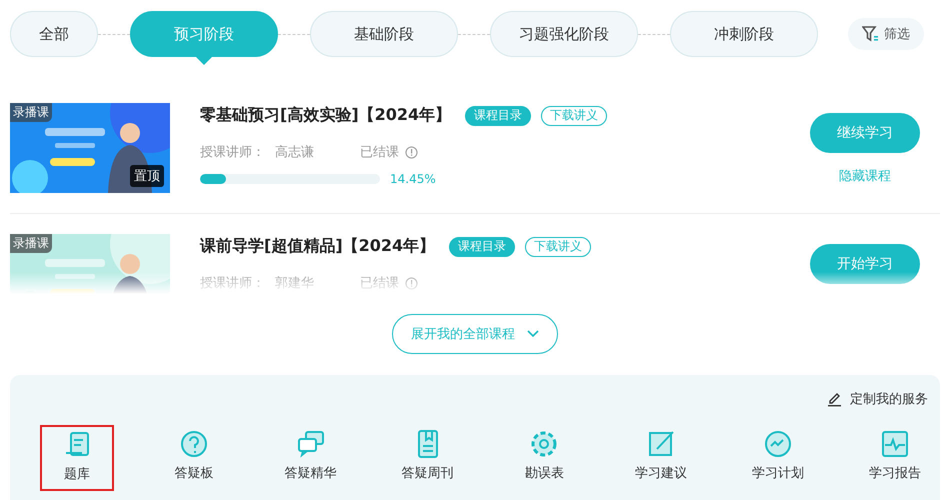  I want to click on service-item: 答疑周刊, so click(427, 458).